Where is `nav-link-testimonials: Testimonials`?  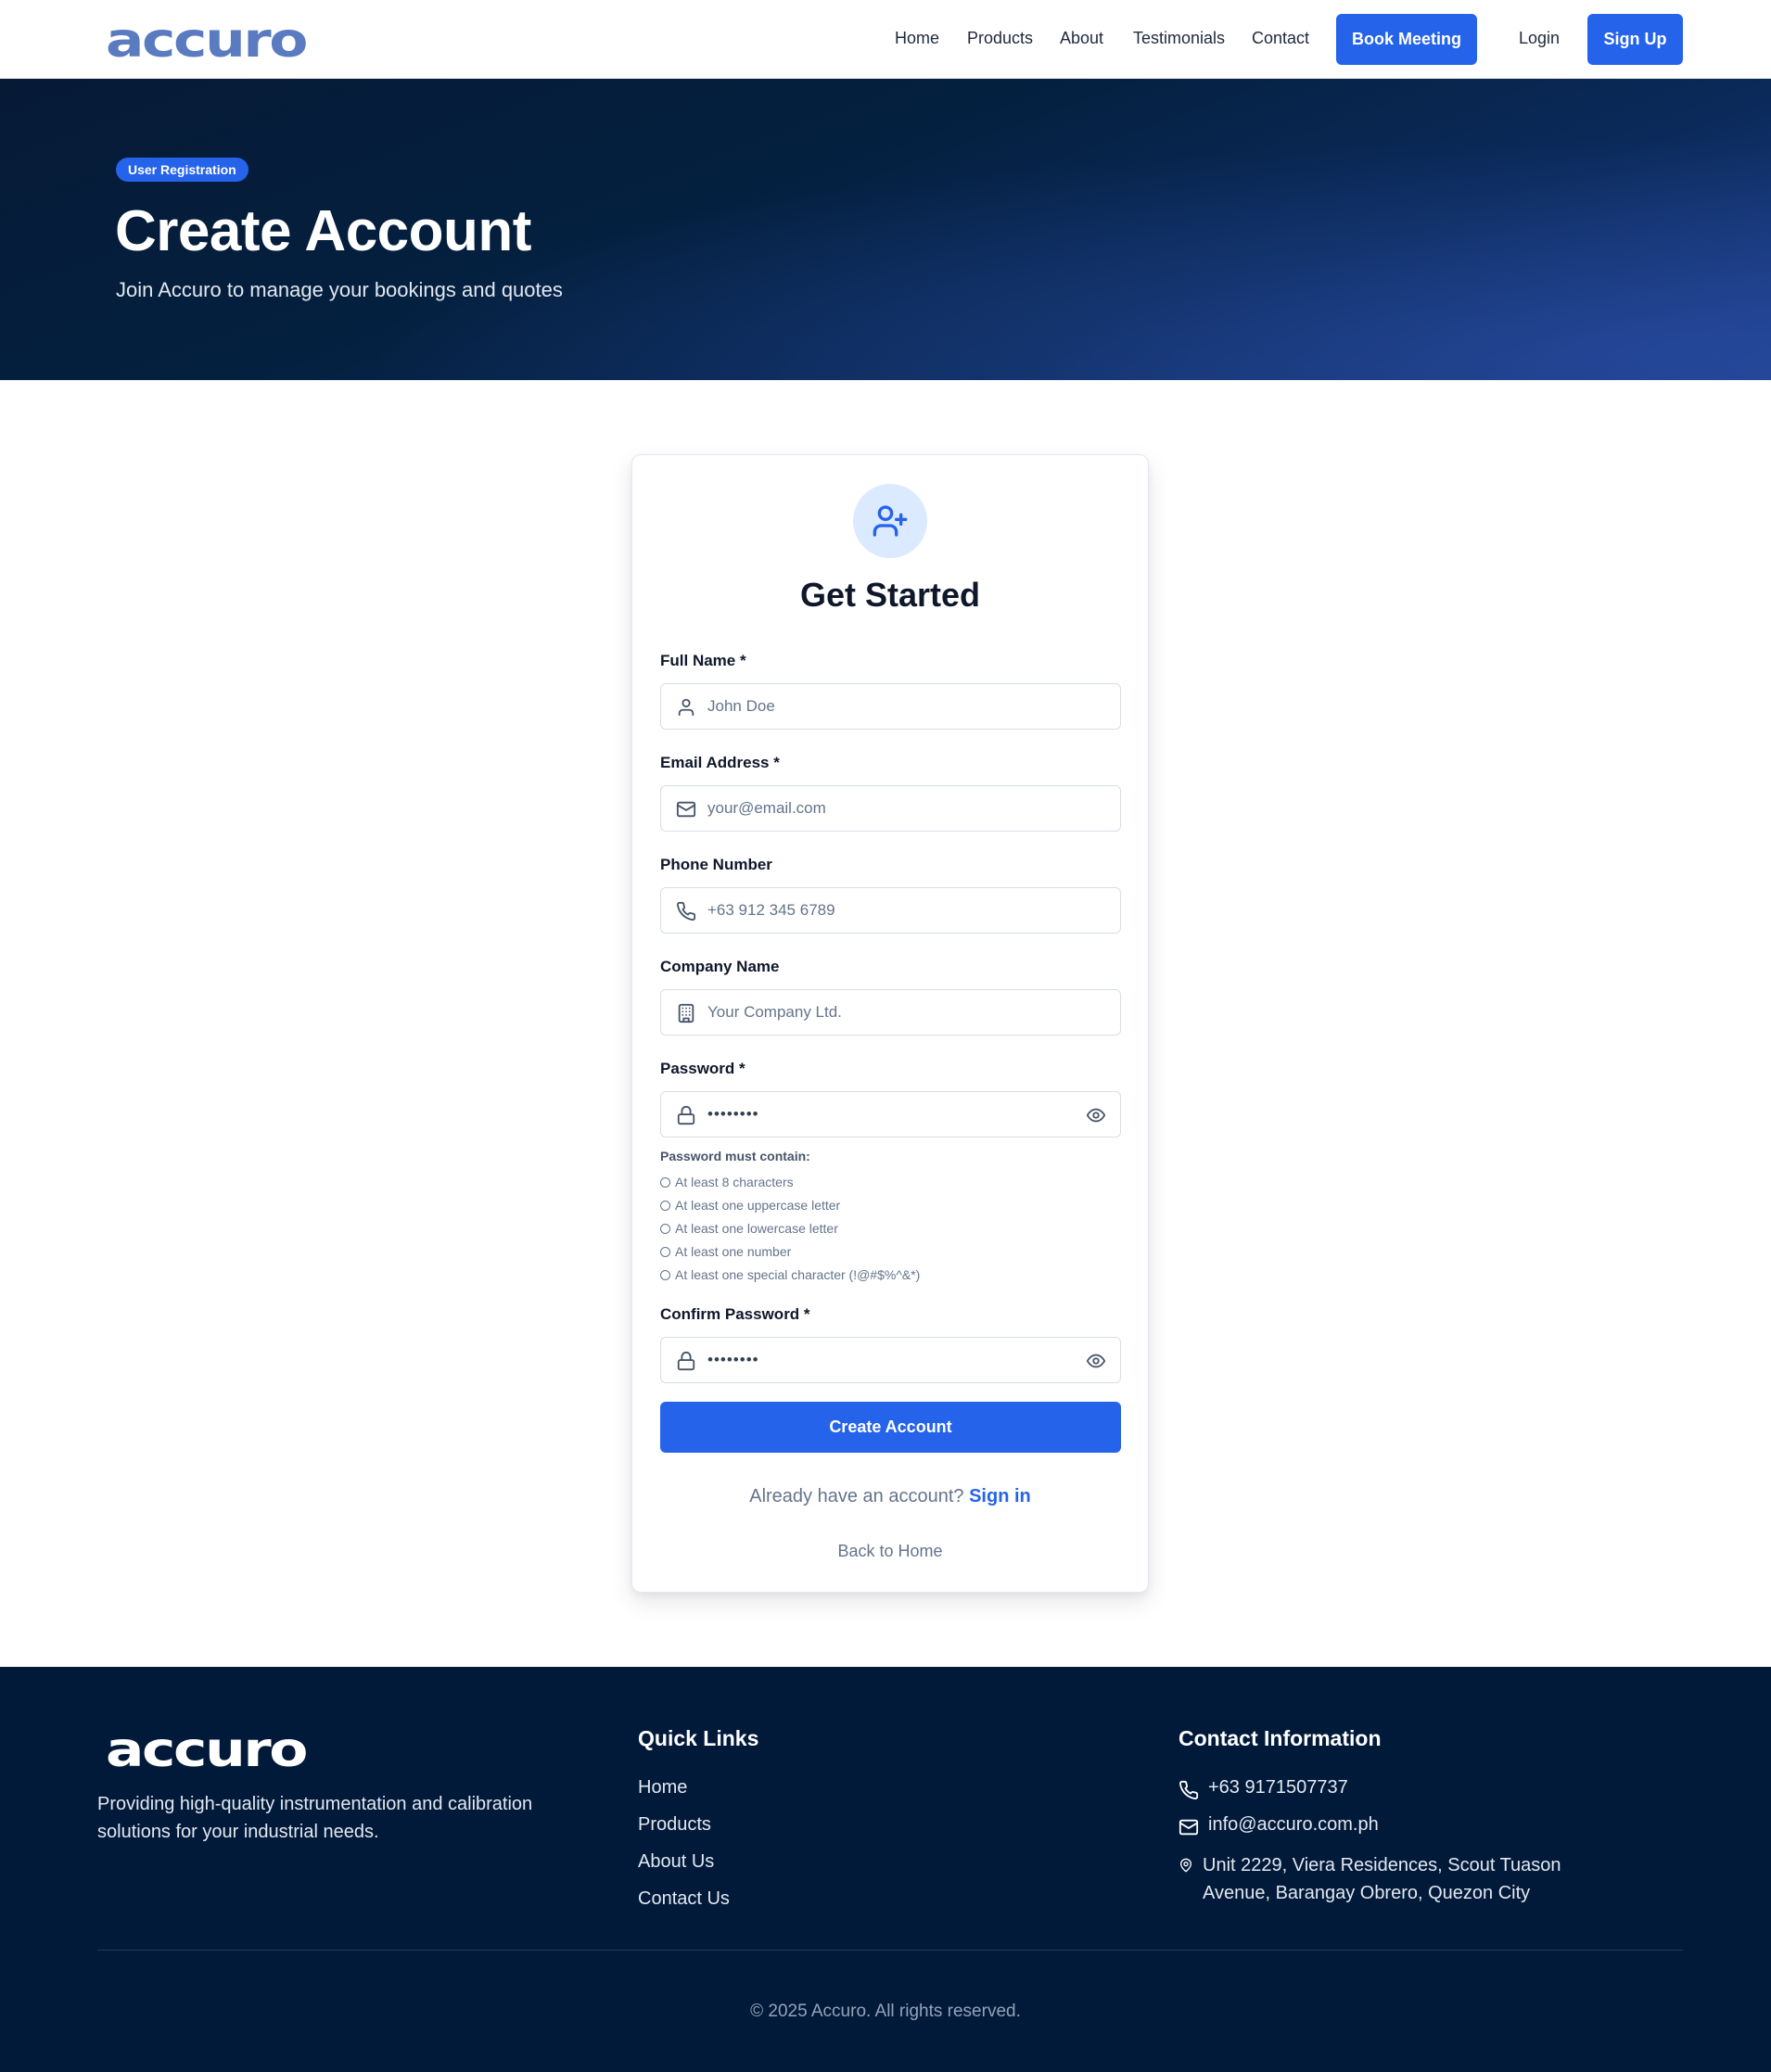
nav-link-testimonials: Testimonials is located at coordinates (1179, 38).